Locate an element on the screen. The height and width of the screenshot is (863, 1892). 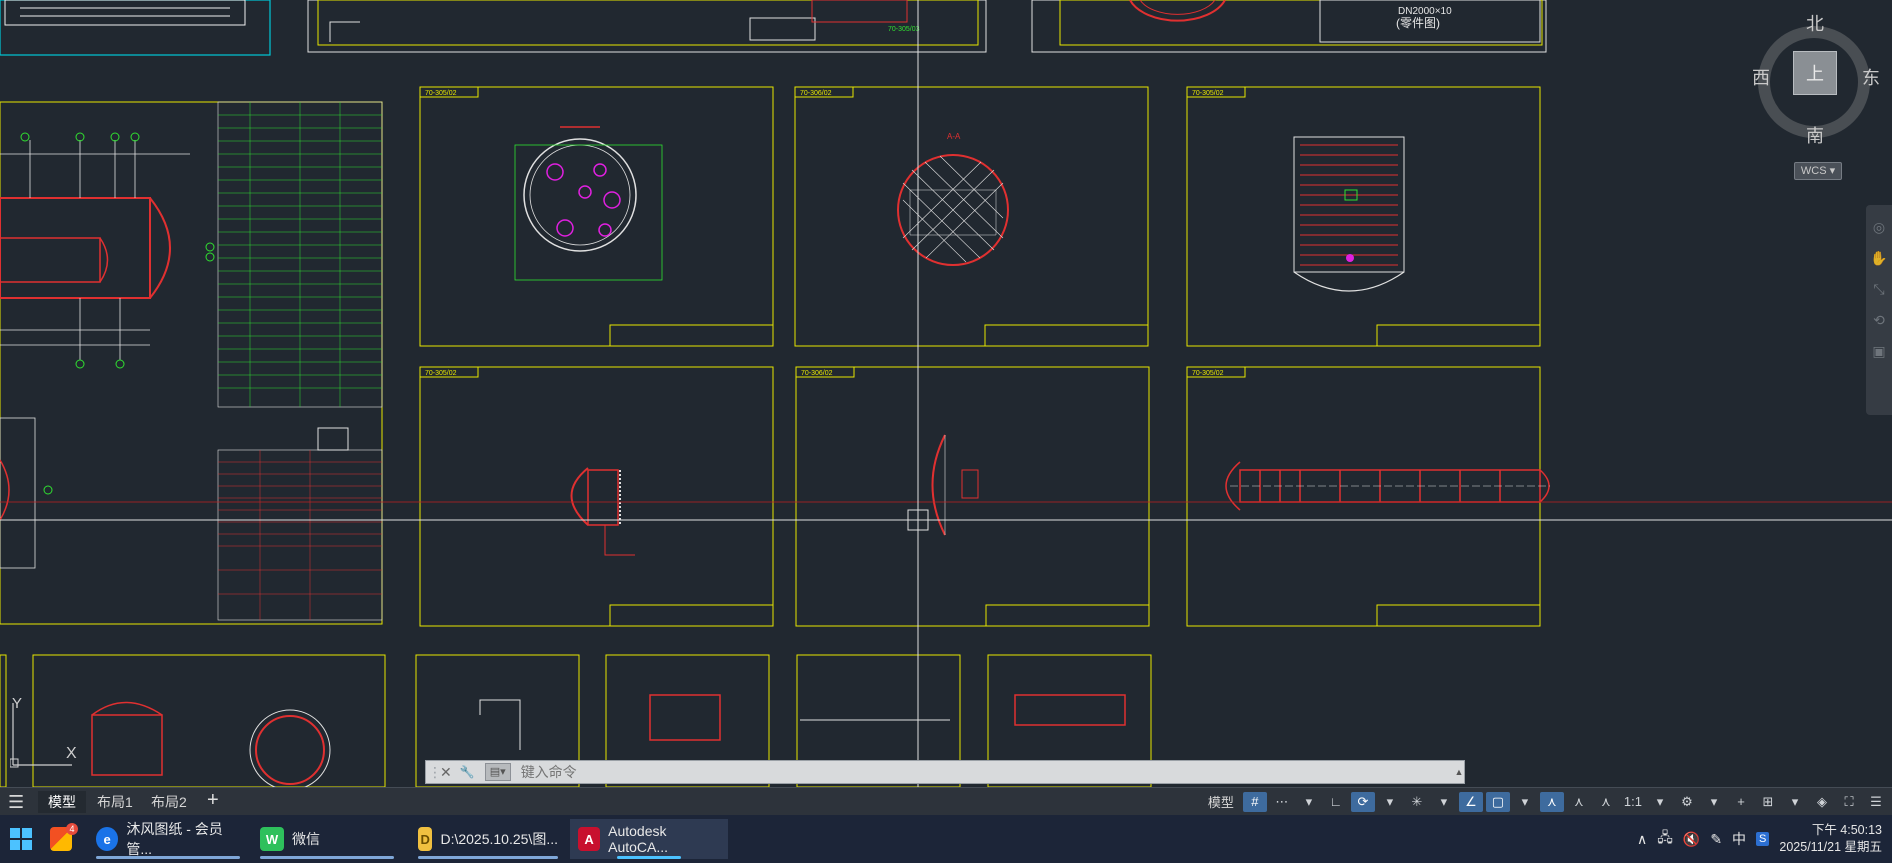
drawing-no-top: 70-305/03 is located at coordinates (904, 29).